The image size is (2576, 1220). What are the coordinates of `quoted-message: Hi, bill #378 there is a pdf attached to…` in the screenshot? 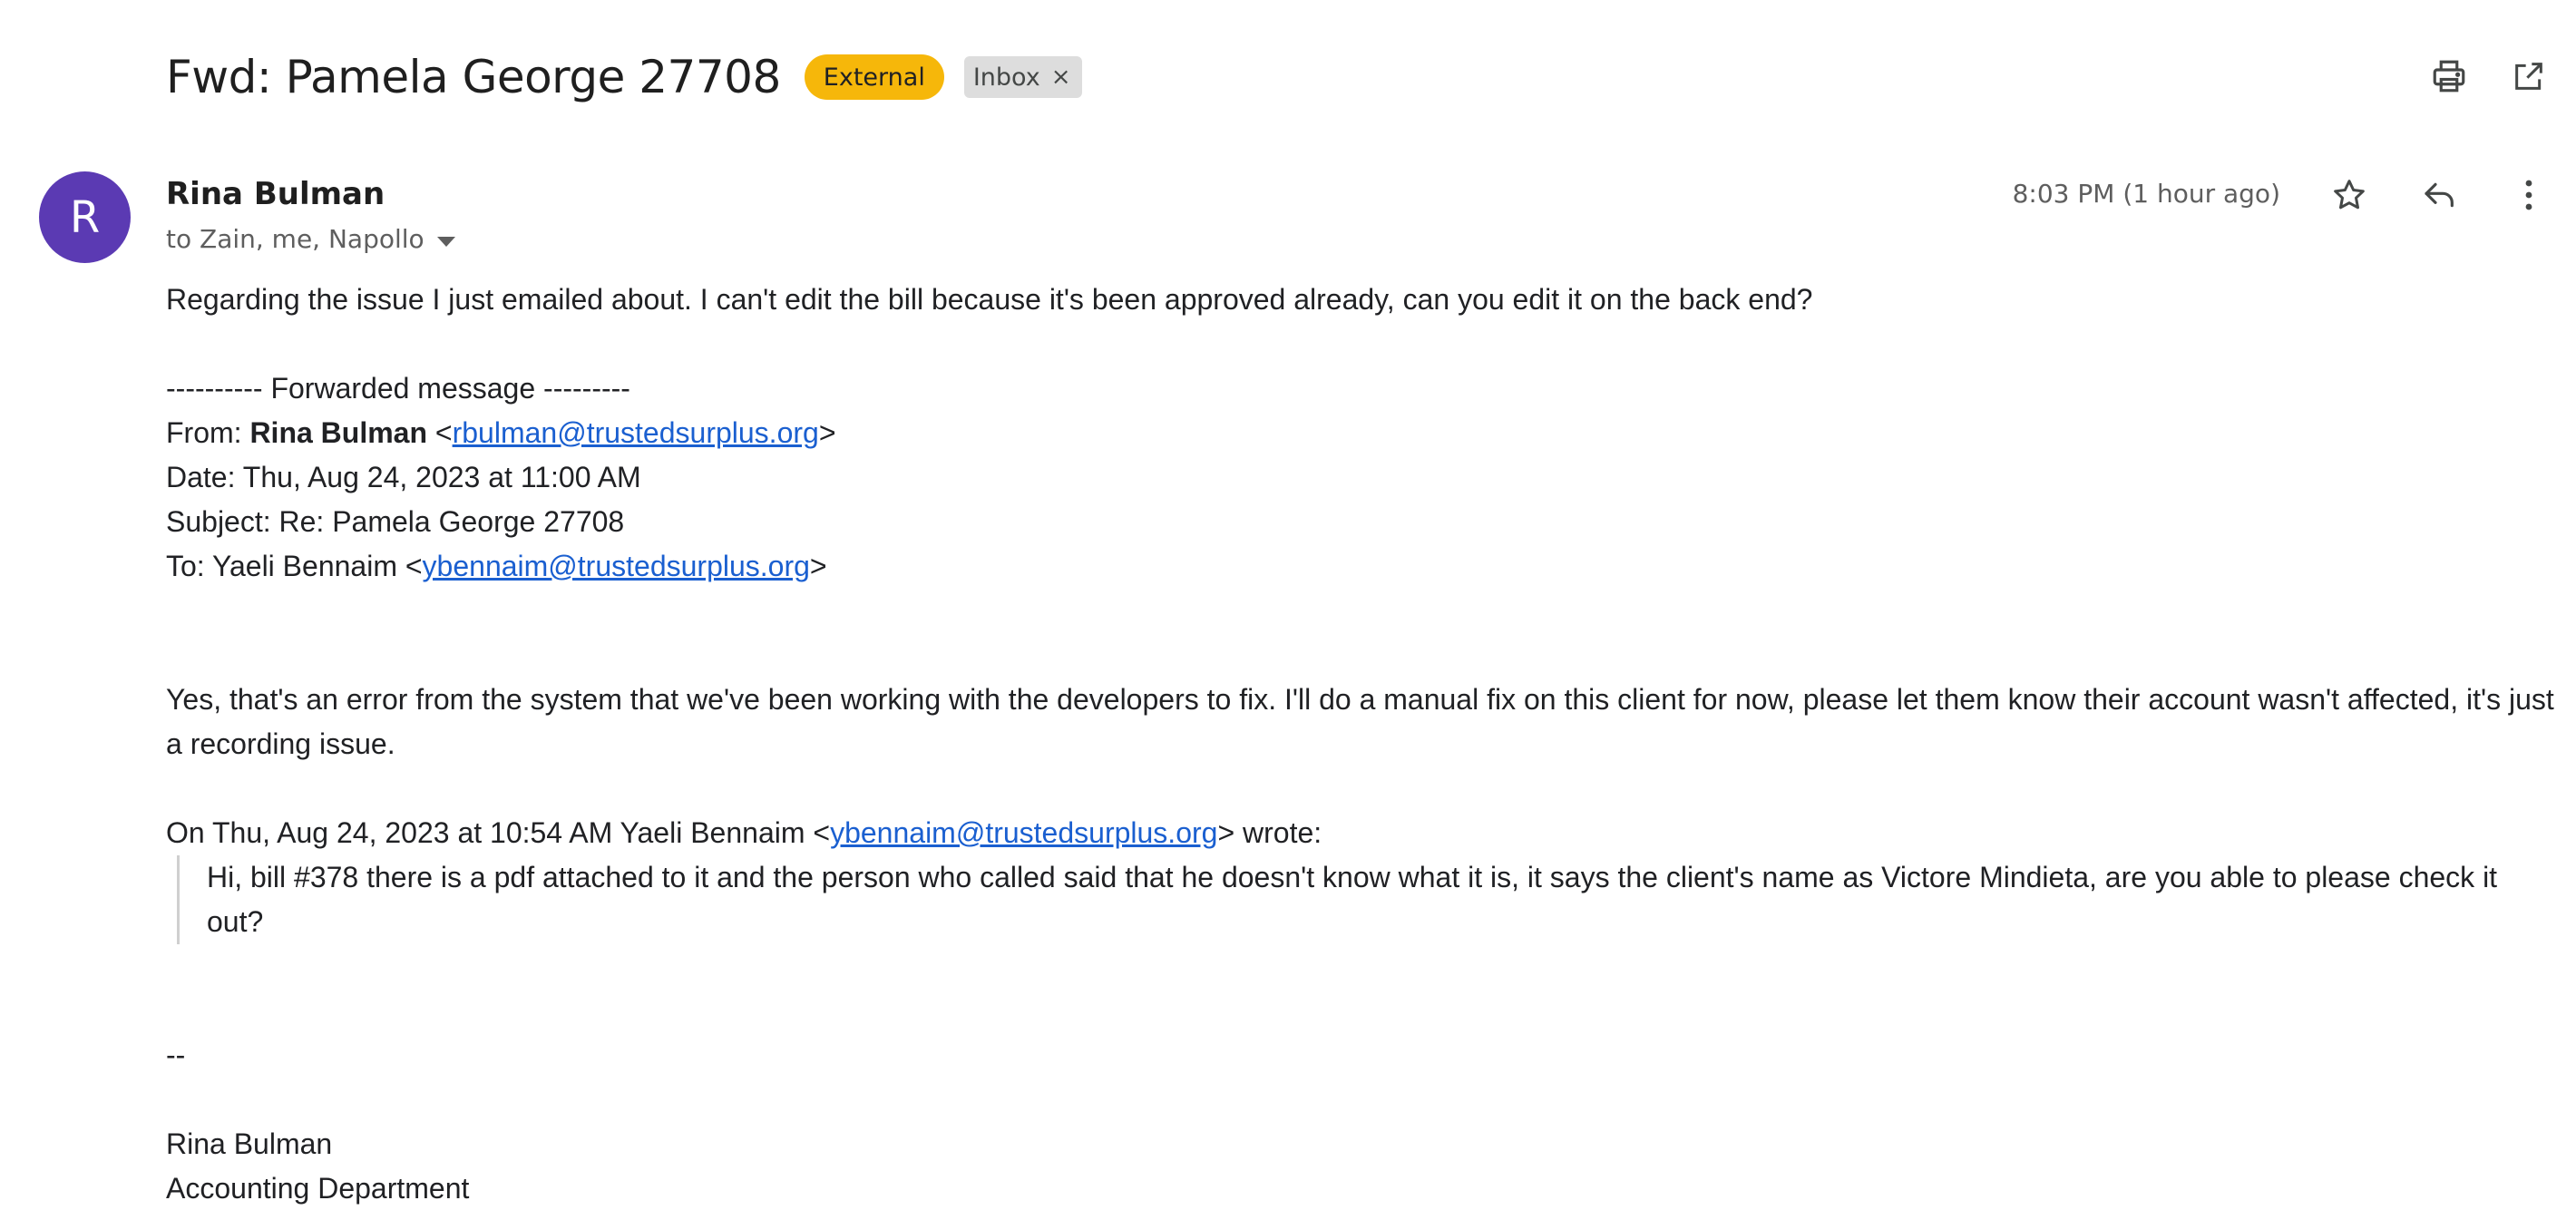 It's located at (1369, 899).